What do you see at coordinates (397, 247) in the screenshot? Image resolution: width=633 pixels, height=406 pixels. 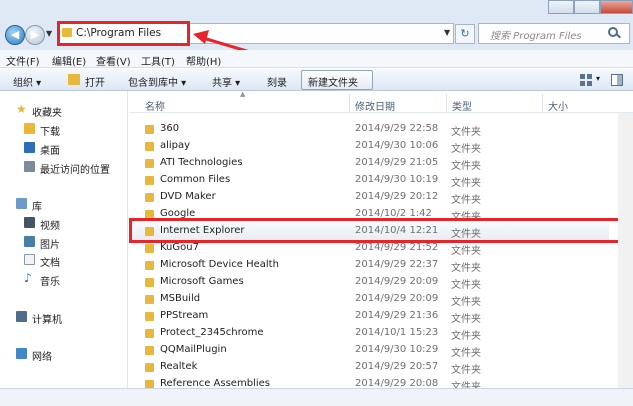 I see `modified-date: 2014/9/29 21:52` at bounding box center [397, 247].